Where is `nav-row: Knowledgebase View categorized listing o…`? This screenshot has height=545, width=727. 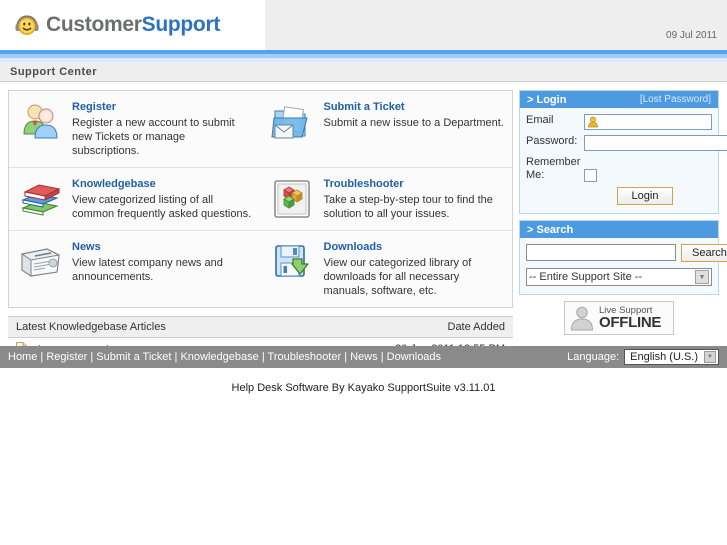 nav-row: Knowledgebase View categorized listing o… is located at coordinates (260, 199).